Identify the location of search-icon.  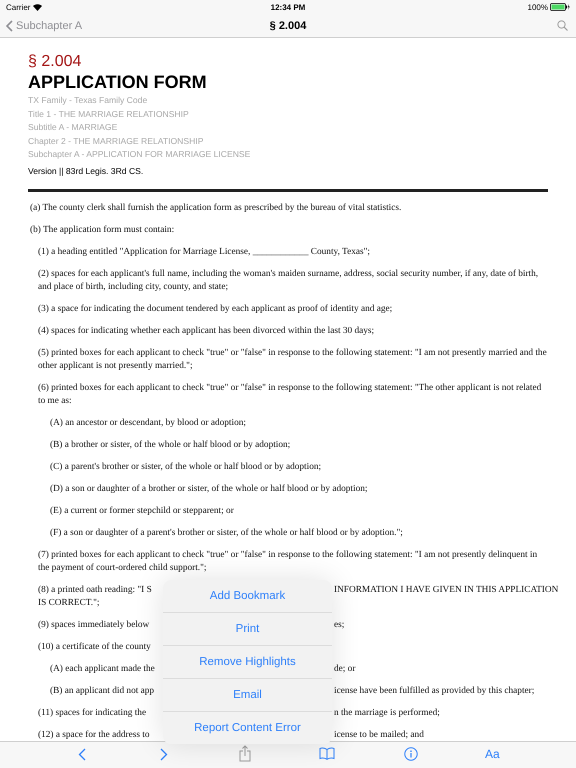
(562, 25).